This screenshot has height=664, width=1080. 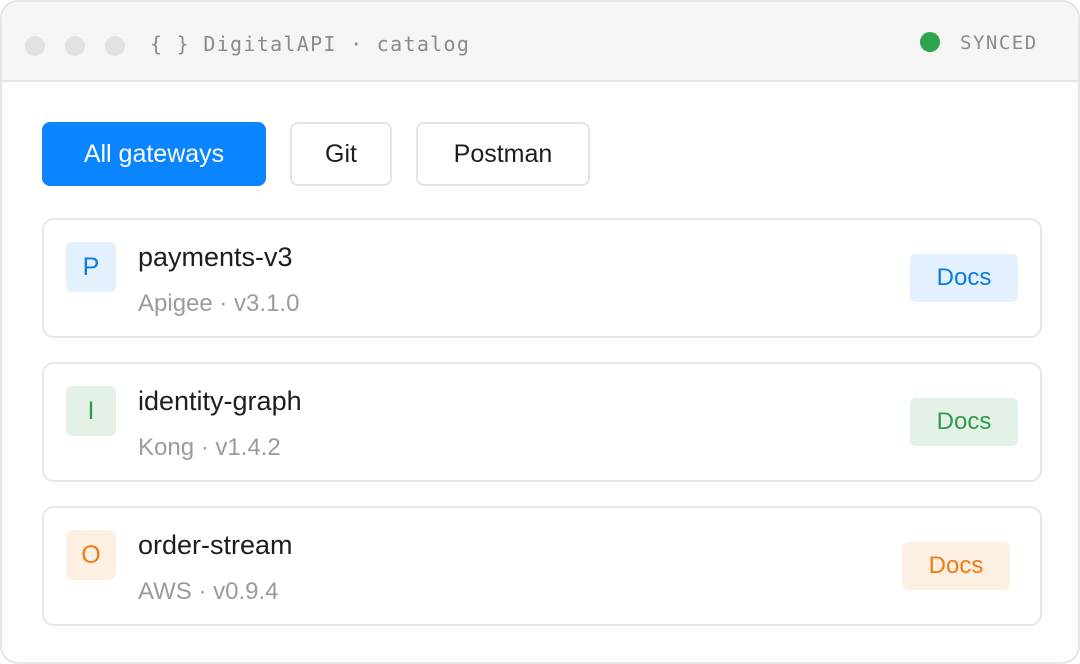 What do you see at coordinates (310, 44) in the screenshot?
I see `window-title: { } DigitalAPI · catalog` at bounding box center [310, 44].